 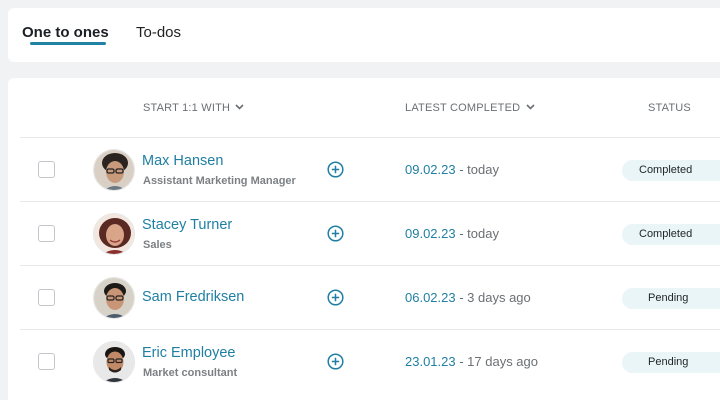 I want to click on column-header-latest-completed: LATEST COMPLETED, so click(x=470, y=108).